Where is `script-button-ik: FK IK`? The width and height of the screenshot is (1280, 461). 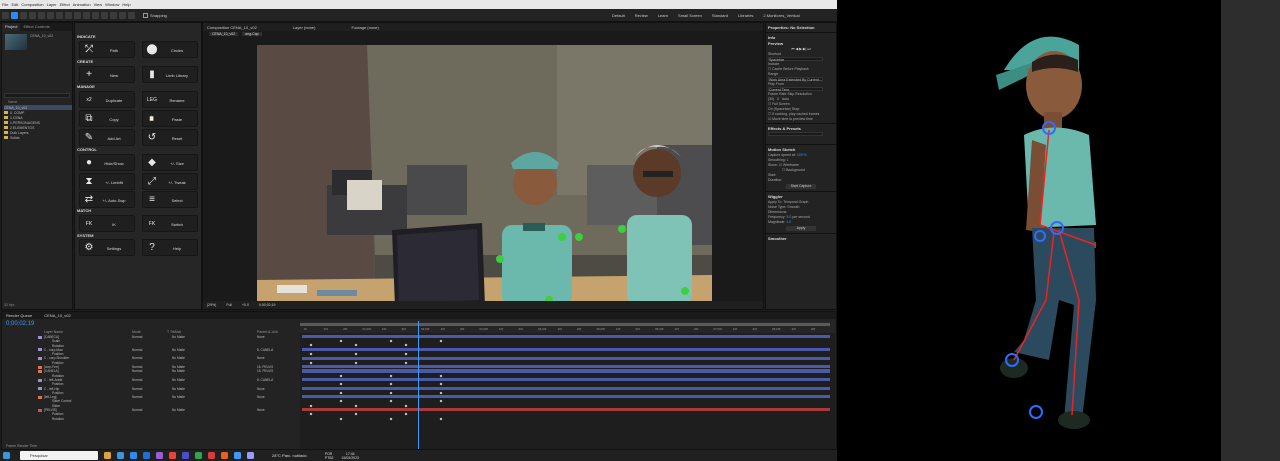
script-button-ik: FK IK is located at coordinates (107, 223).